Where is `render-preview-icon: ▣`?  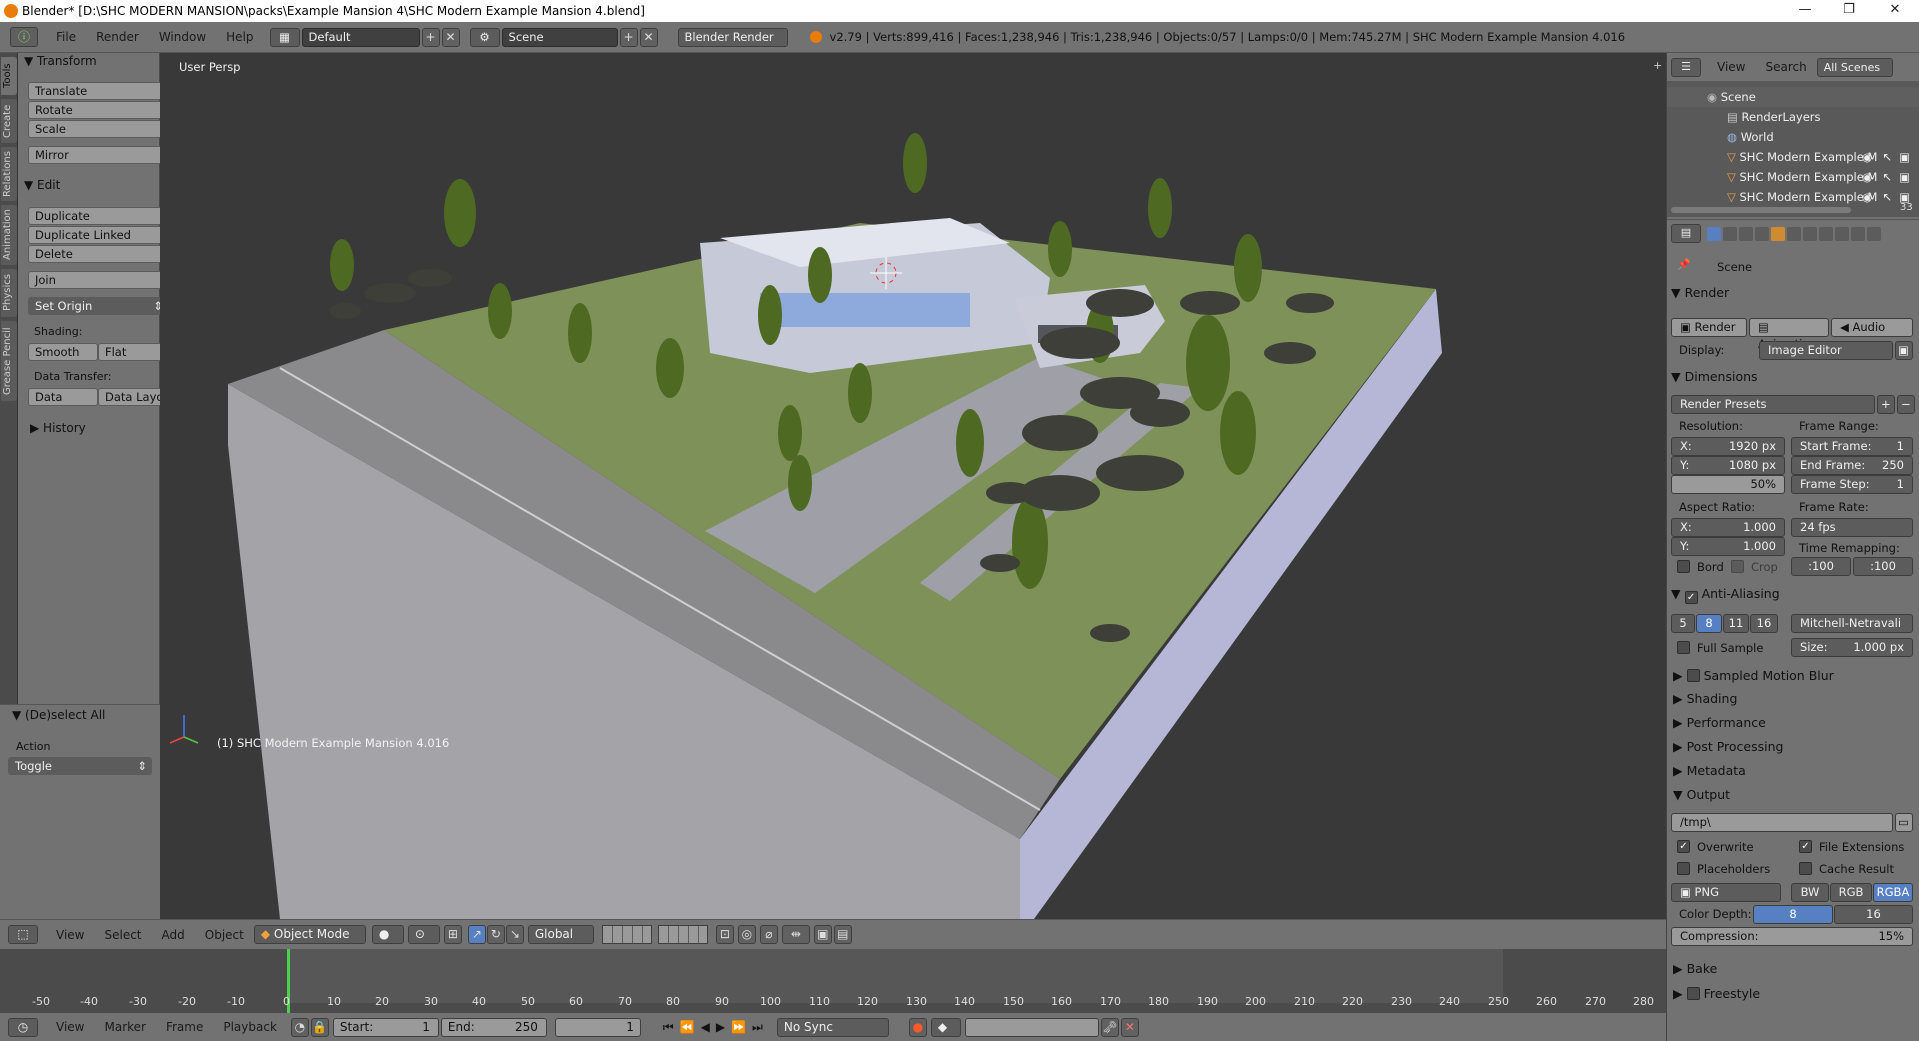
render-preview-icon: ▣ is located at coordinates (822, 934).